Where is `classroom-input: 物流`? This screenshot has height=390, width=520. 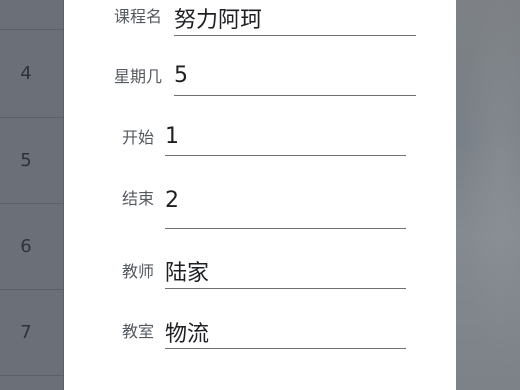 classroom-input: 物流 is located at coordinates (187, 332).